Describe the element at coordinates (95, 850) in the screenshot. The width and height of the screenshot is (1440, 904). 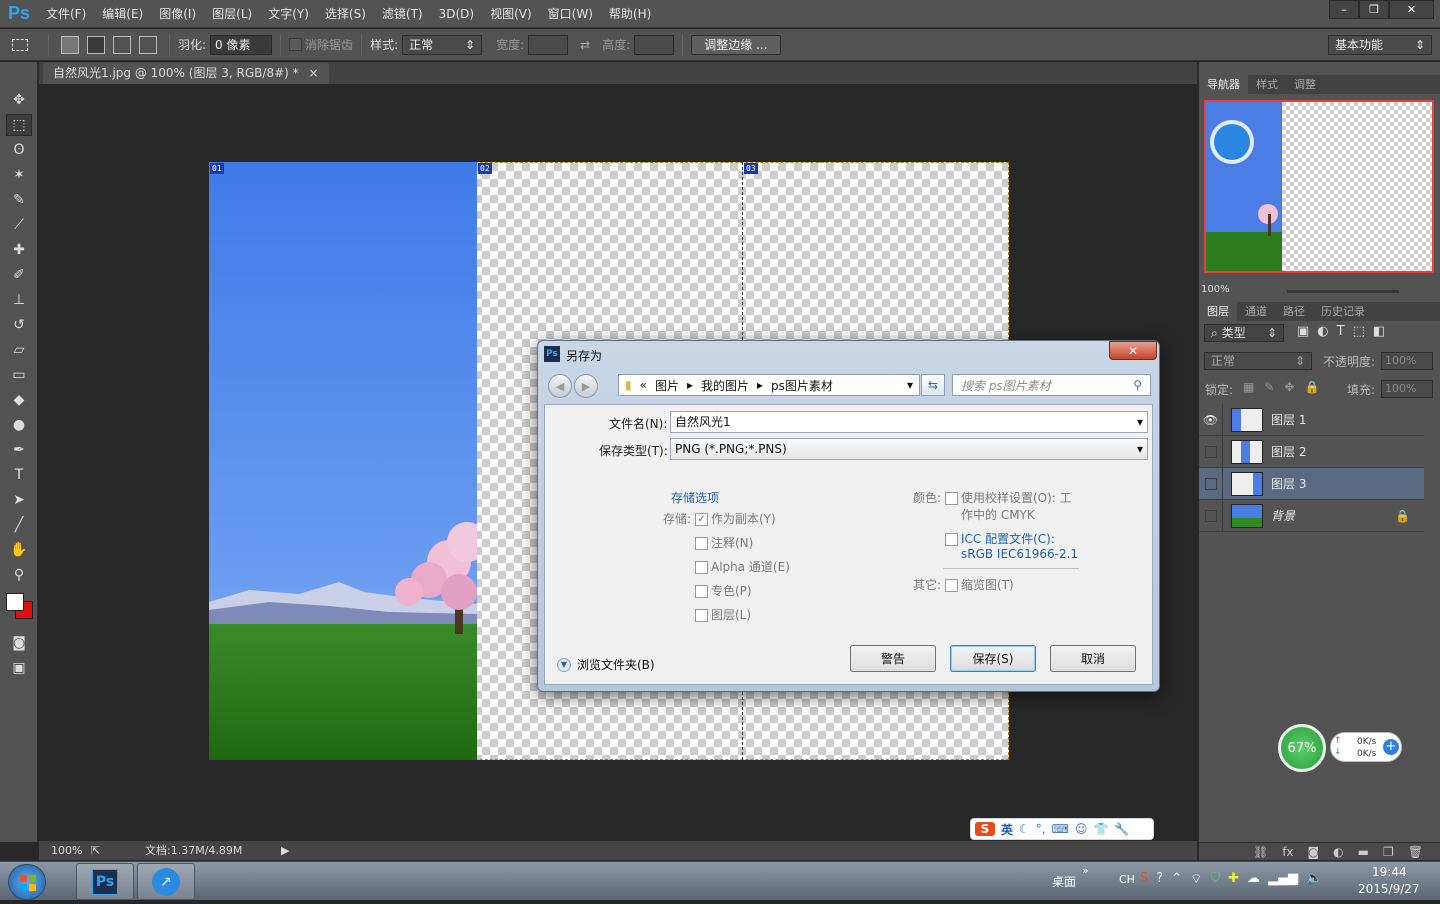
I see `export-icon: ⇱` at that location.